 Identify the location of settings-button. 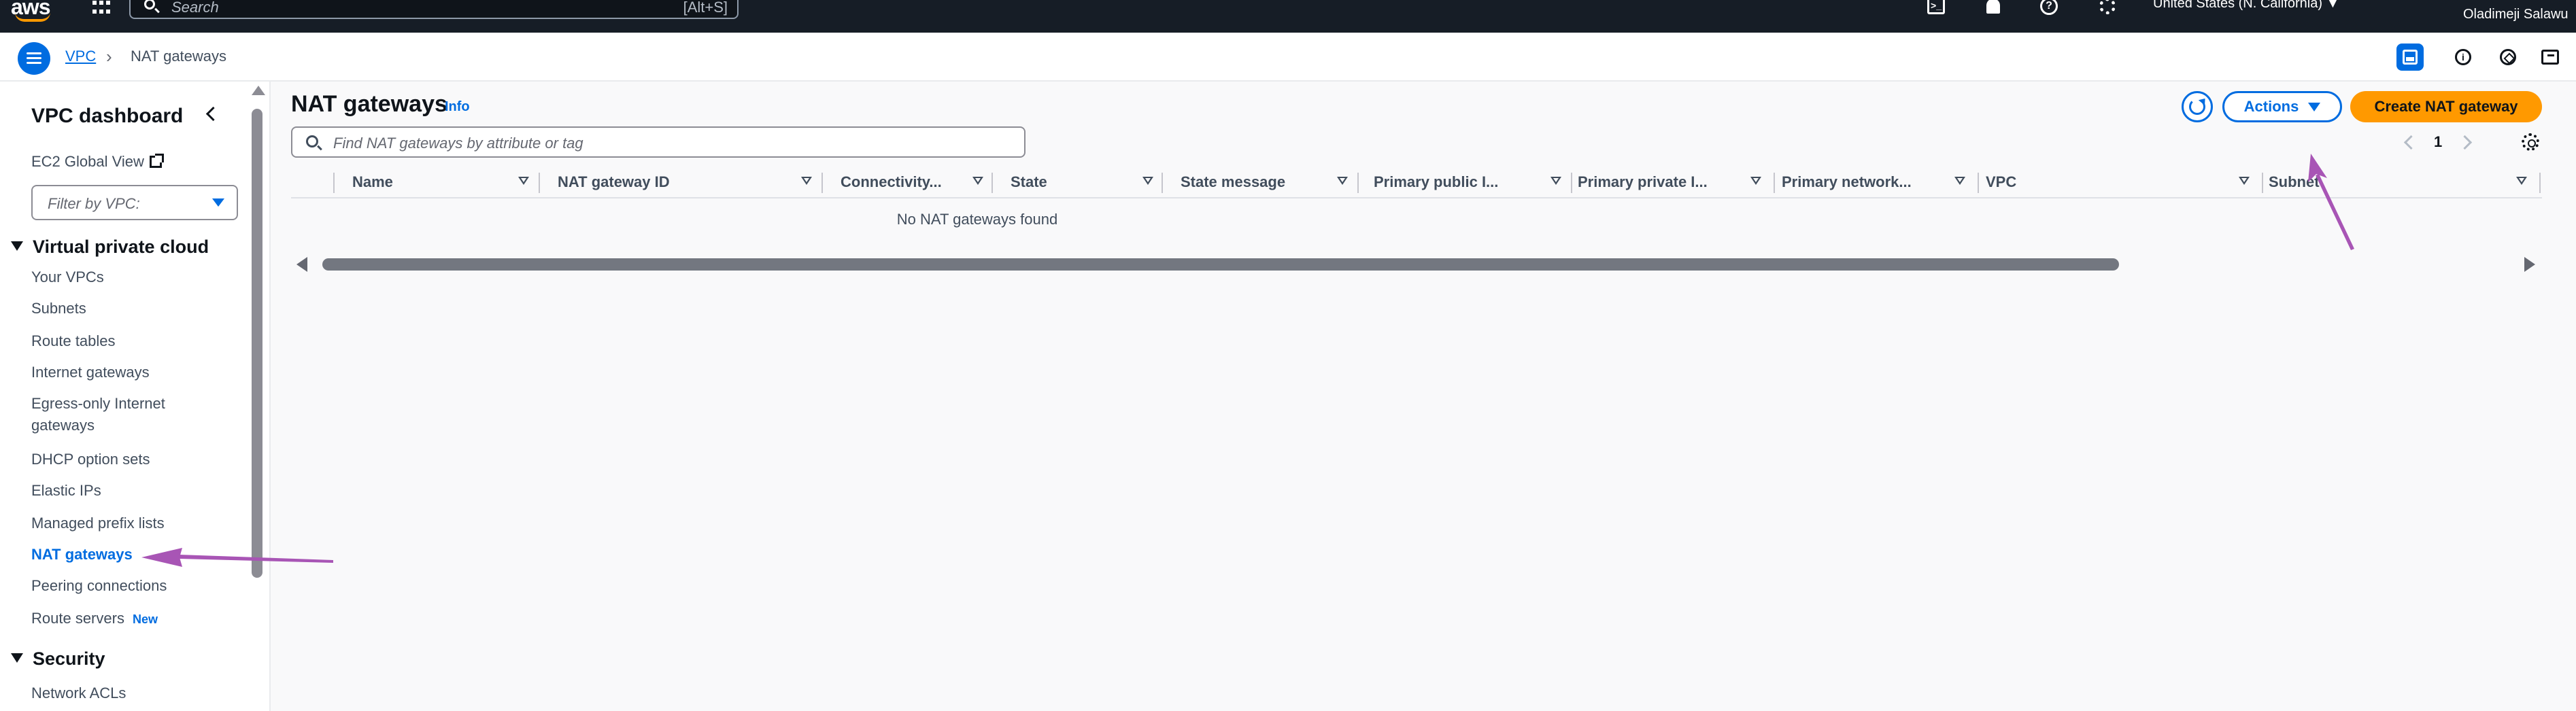
(2107, 8).